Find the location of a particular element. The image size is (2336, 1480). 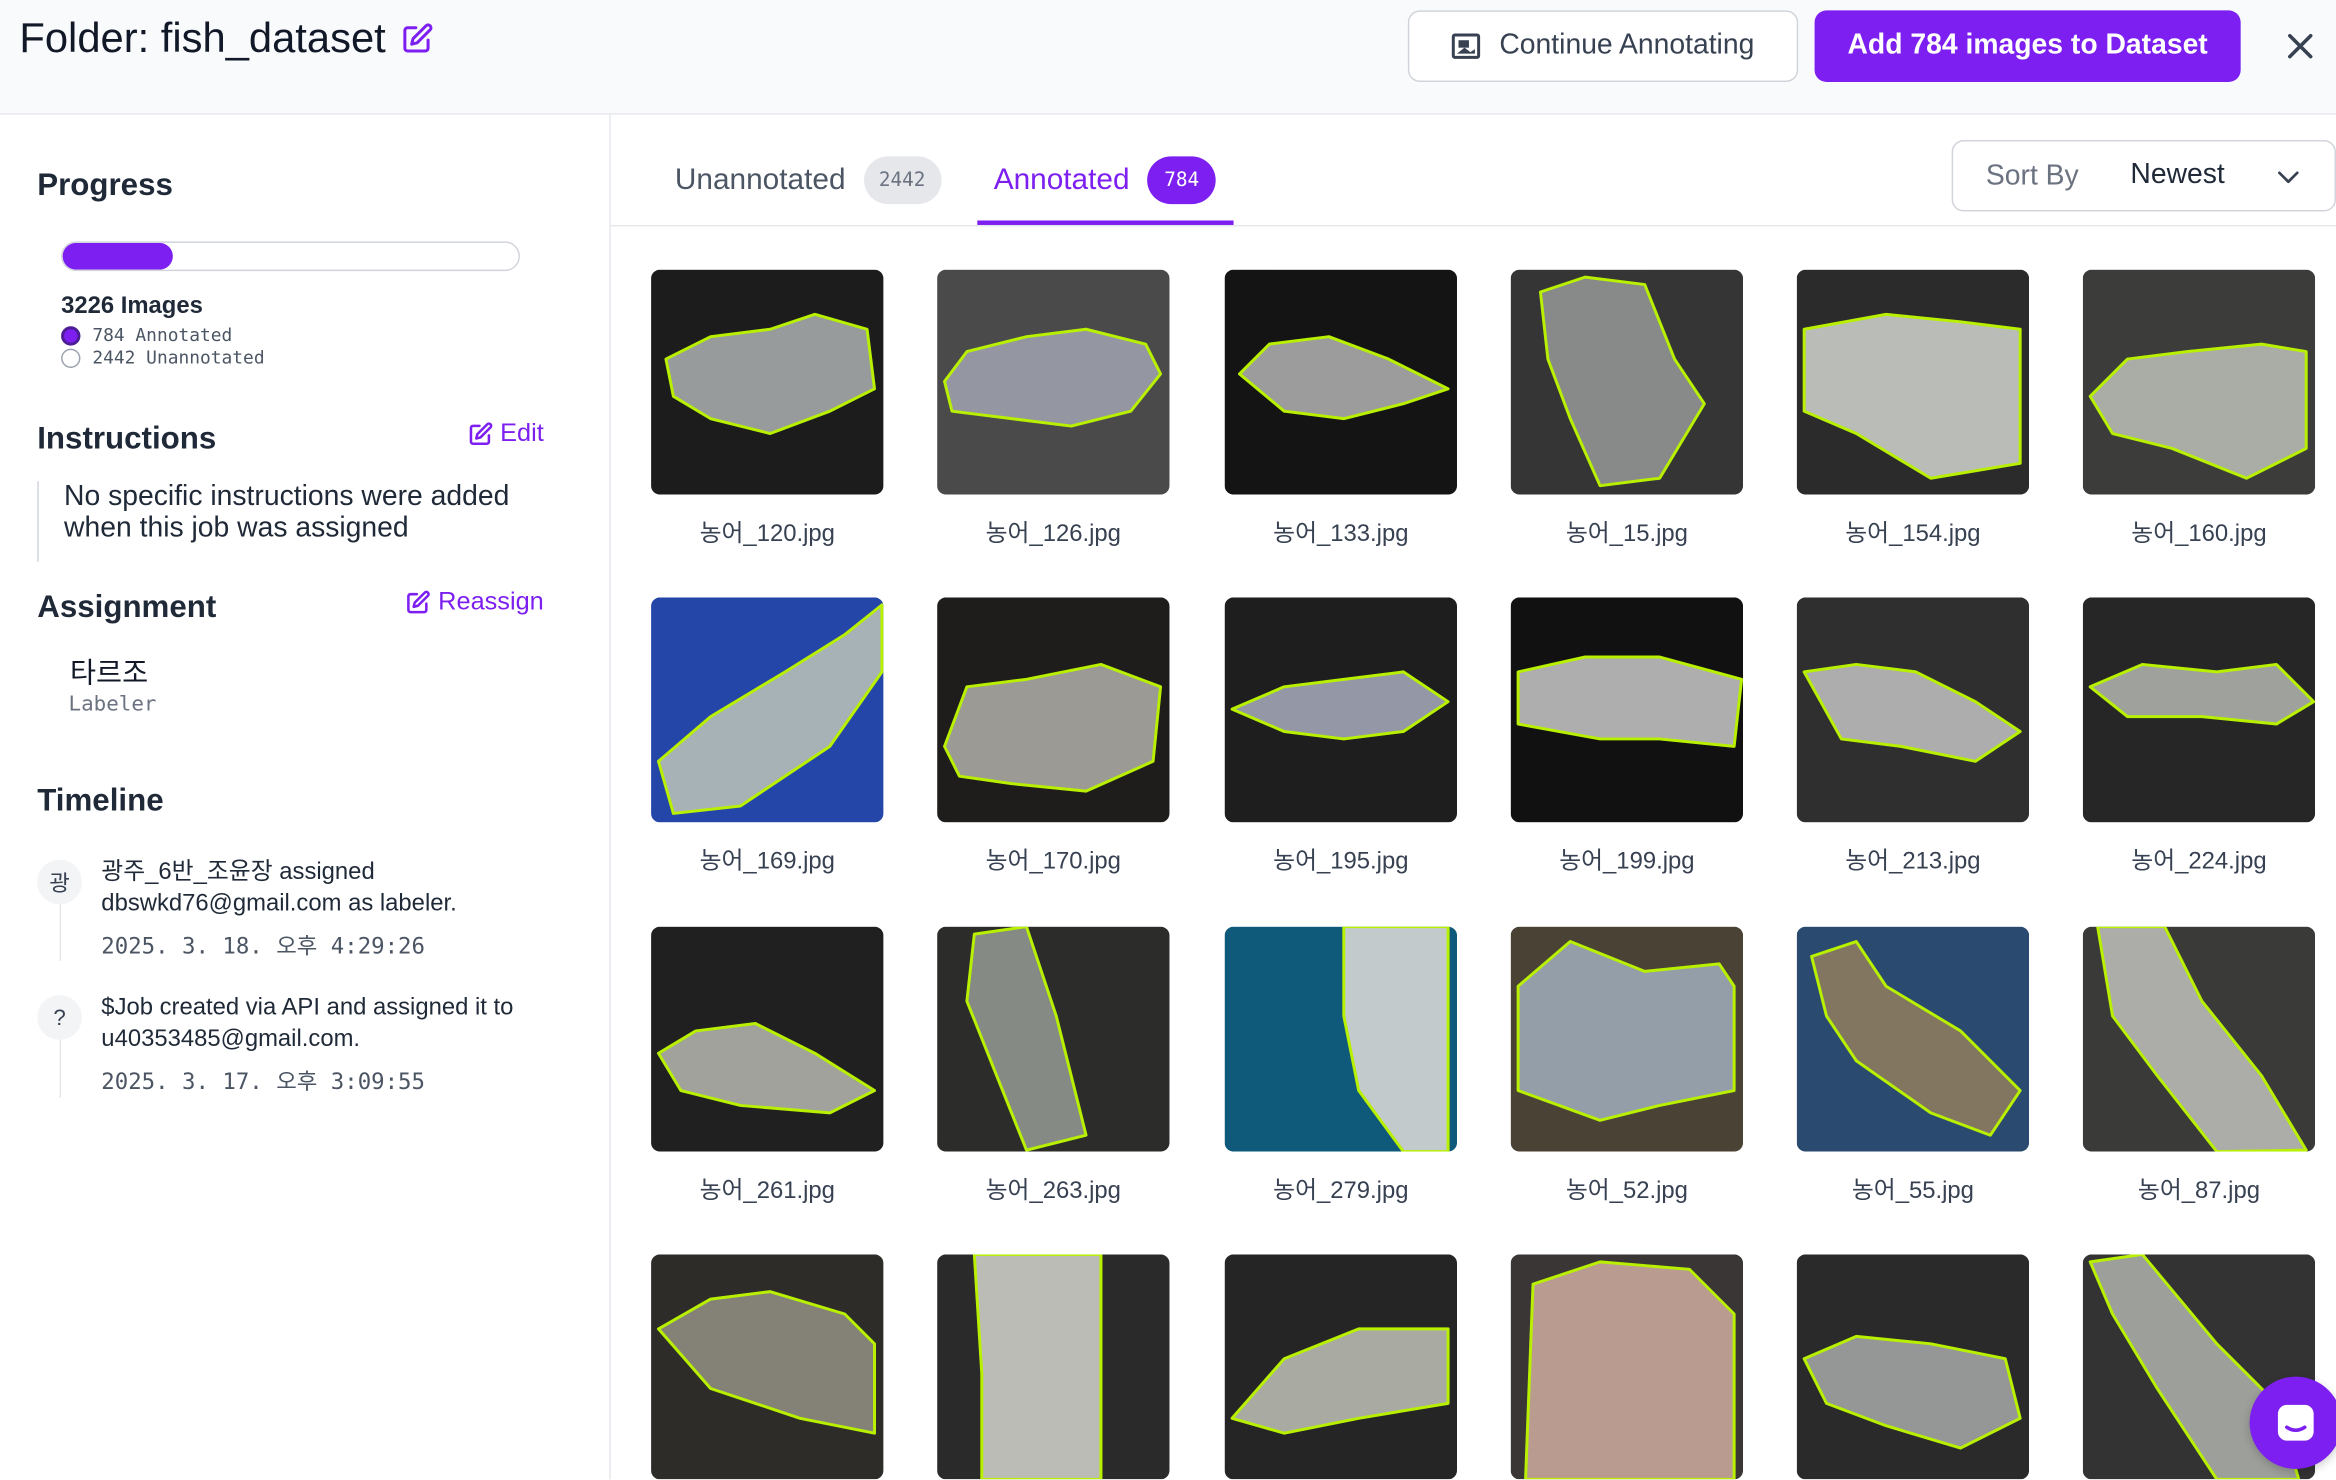

image-filename: 농어_133.jpg is located at coordinates (1341, 534).